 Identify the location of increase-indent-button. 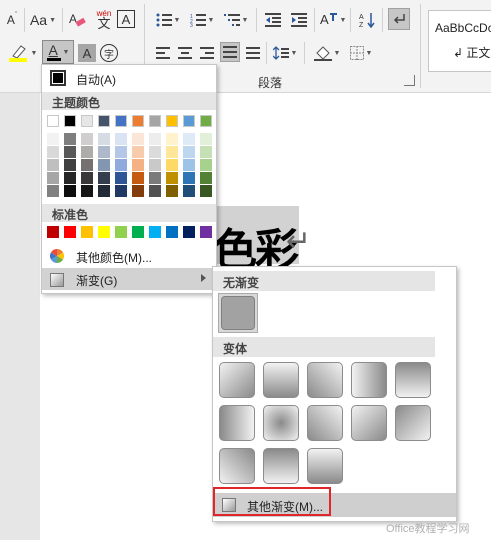
(299, 20).